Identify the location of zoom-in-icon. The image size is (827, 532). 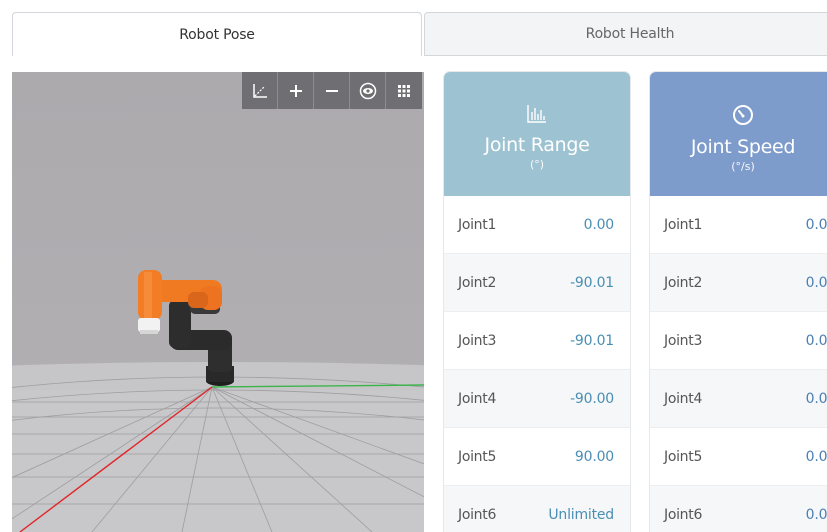
(296, 90).